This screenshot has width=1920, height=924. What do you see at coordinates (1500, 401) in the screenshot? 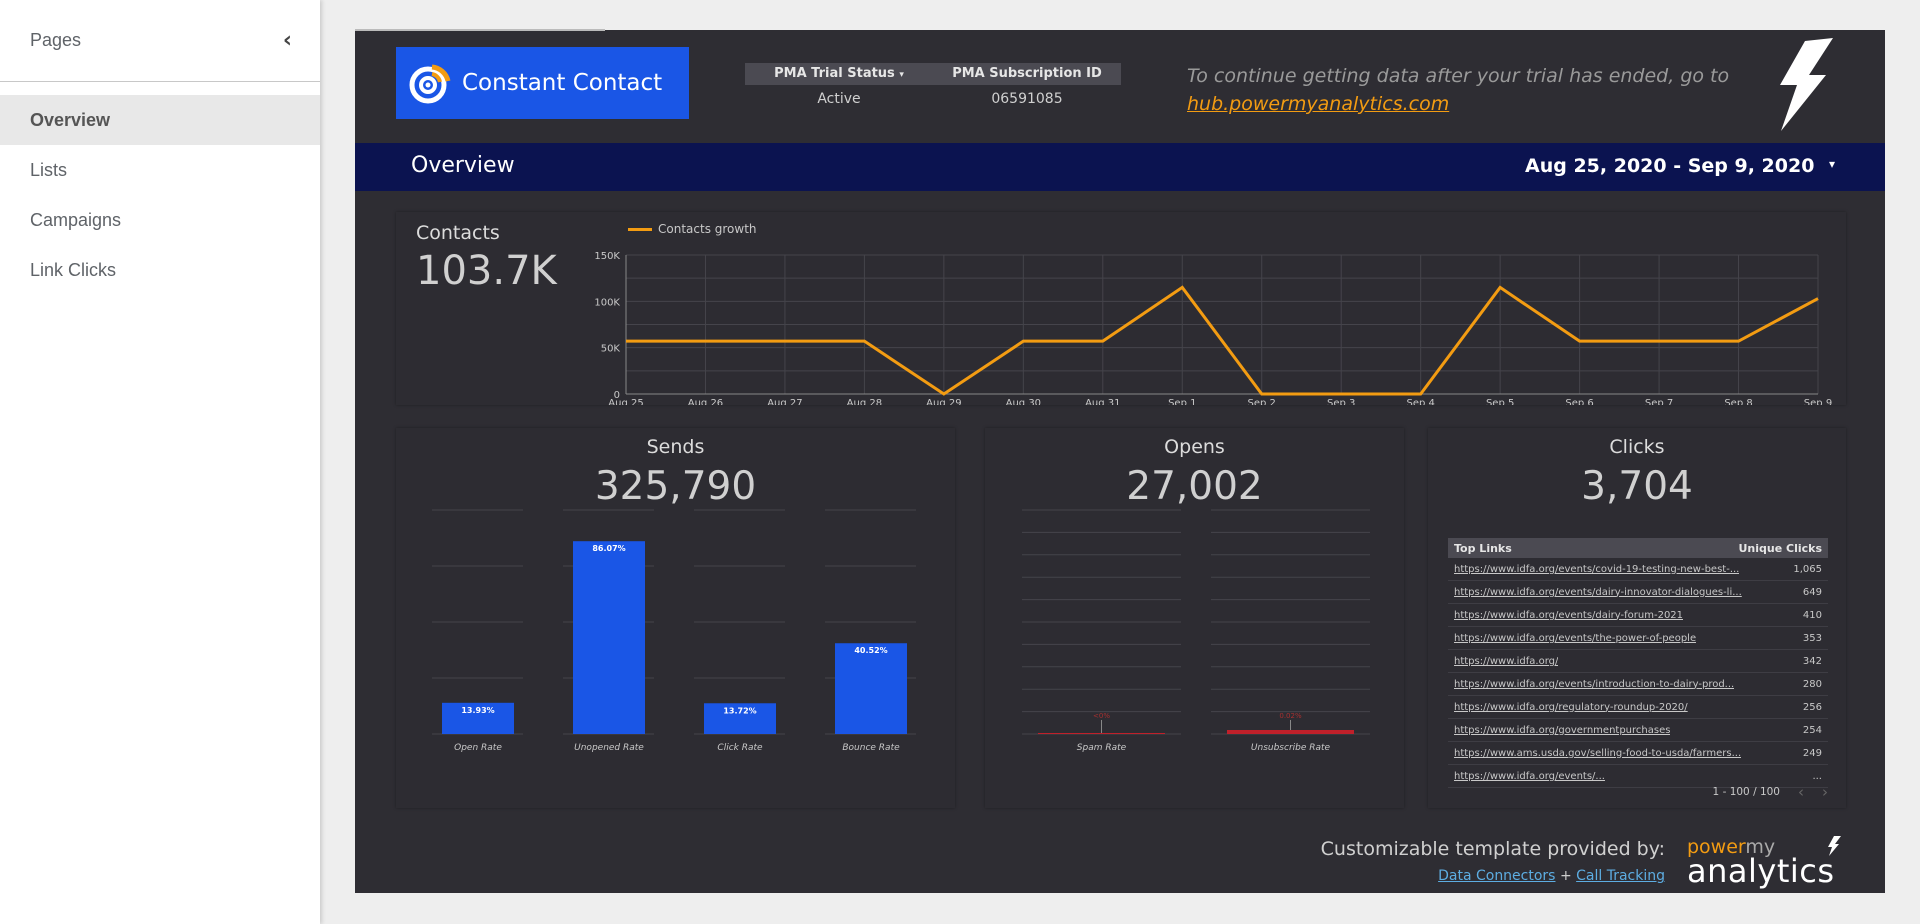
I see `x-tick-label: Sep 5` at bounding box center [1500, 401].